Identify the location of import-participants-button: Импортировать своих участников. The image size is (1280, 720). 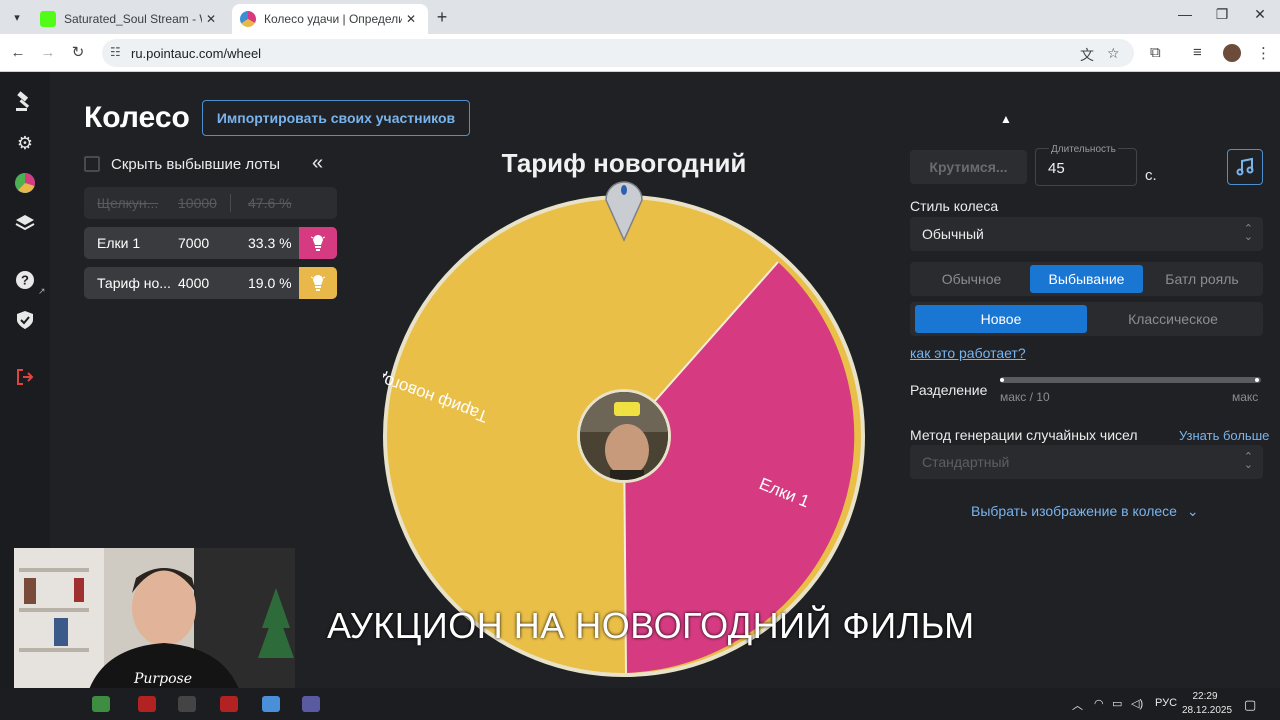
(336, 118).